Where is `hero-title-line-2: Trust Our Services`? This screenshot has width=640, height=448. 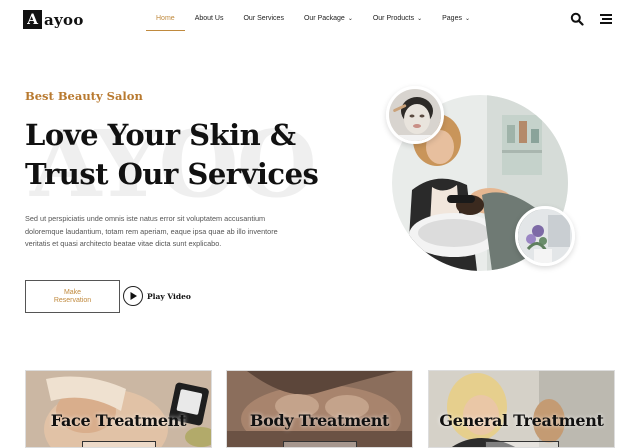
hero-title-line-2: Trust Our Services is located at coordinates (172, 174).